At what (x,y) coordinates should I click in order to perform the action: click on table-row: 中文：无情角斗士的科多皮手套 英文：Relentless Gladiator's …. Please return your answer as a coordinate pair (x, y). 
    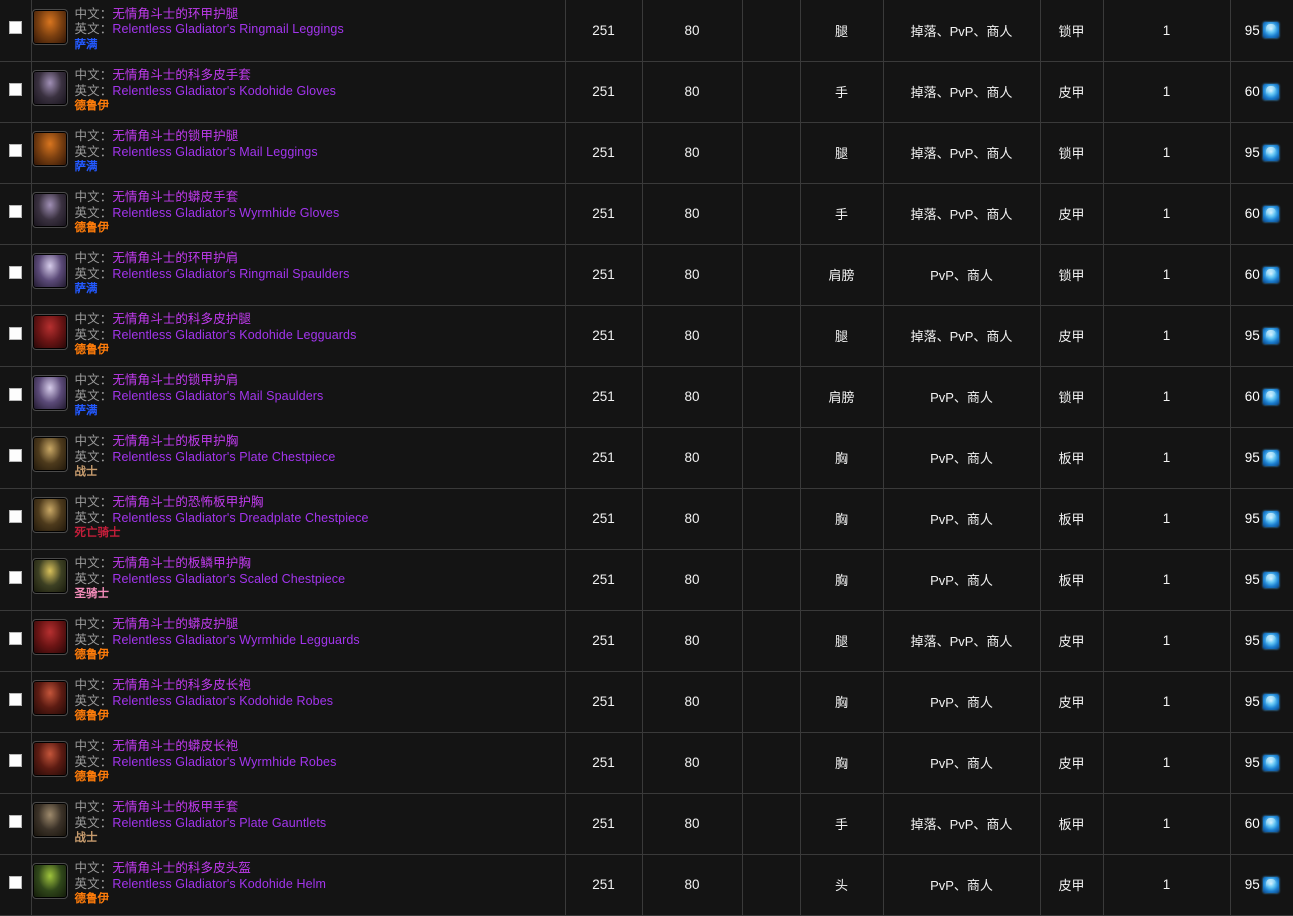
    Looking at the image, I should click on (646, 91).